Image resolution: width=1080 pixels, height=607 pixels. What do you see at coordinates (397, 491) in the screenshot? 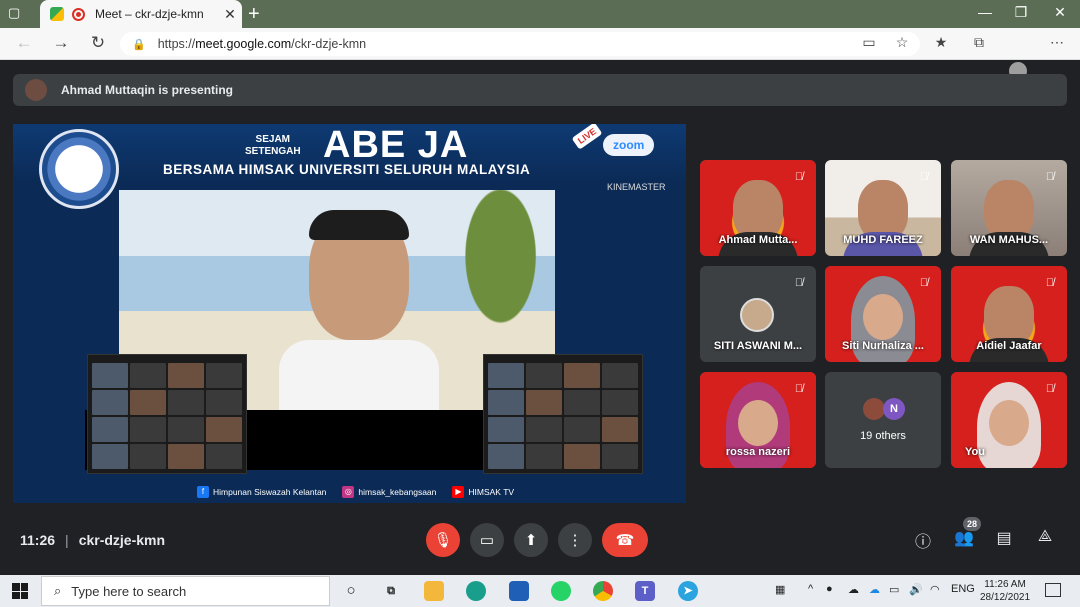
I see `instagram-text: himsak_kebangsaan` at bounding box center [397, 491].